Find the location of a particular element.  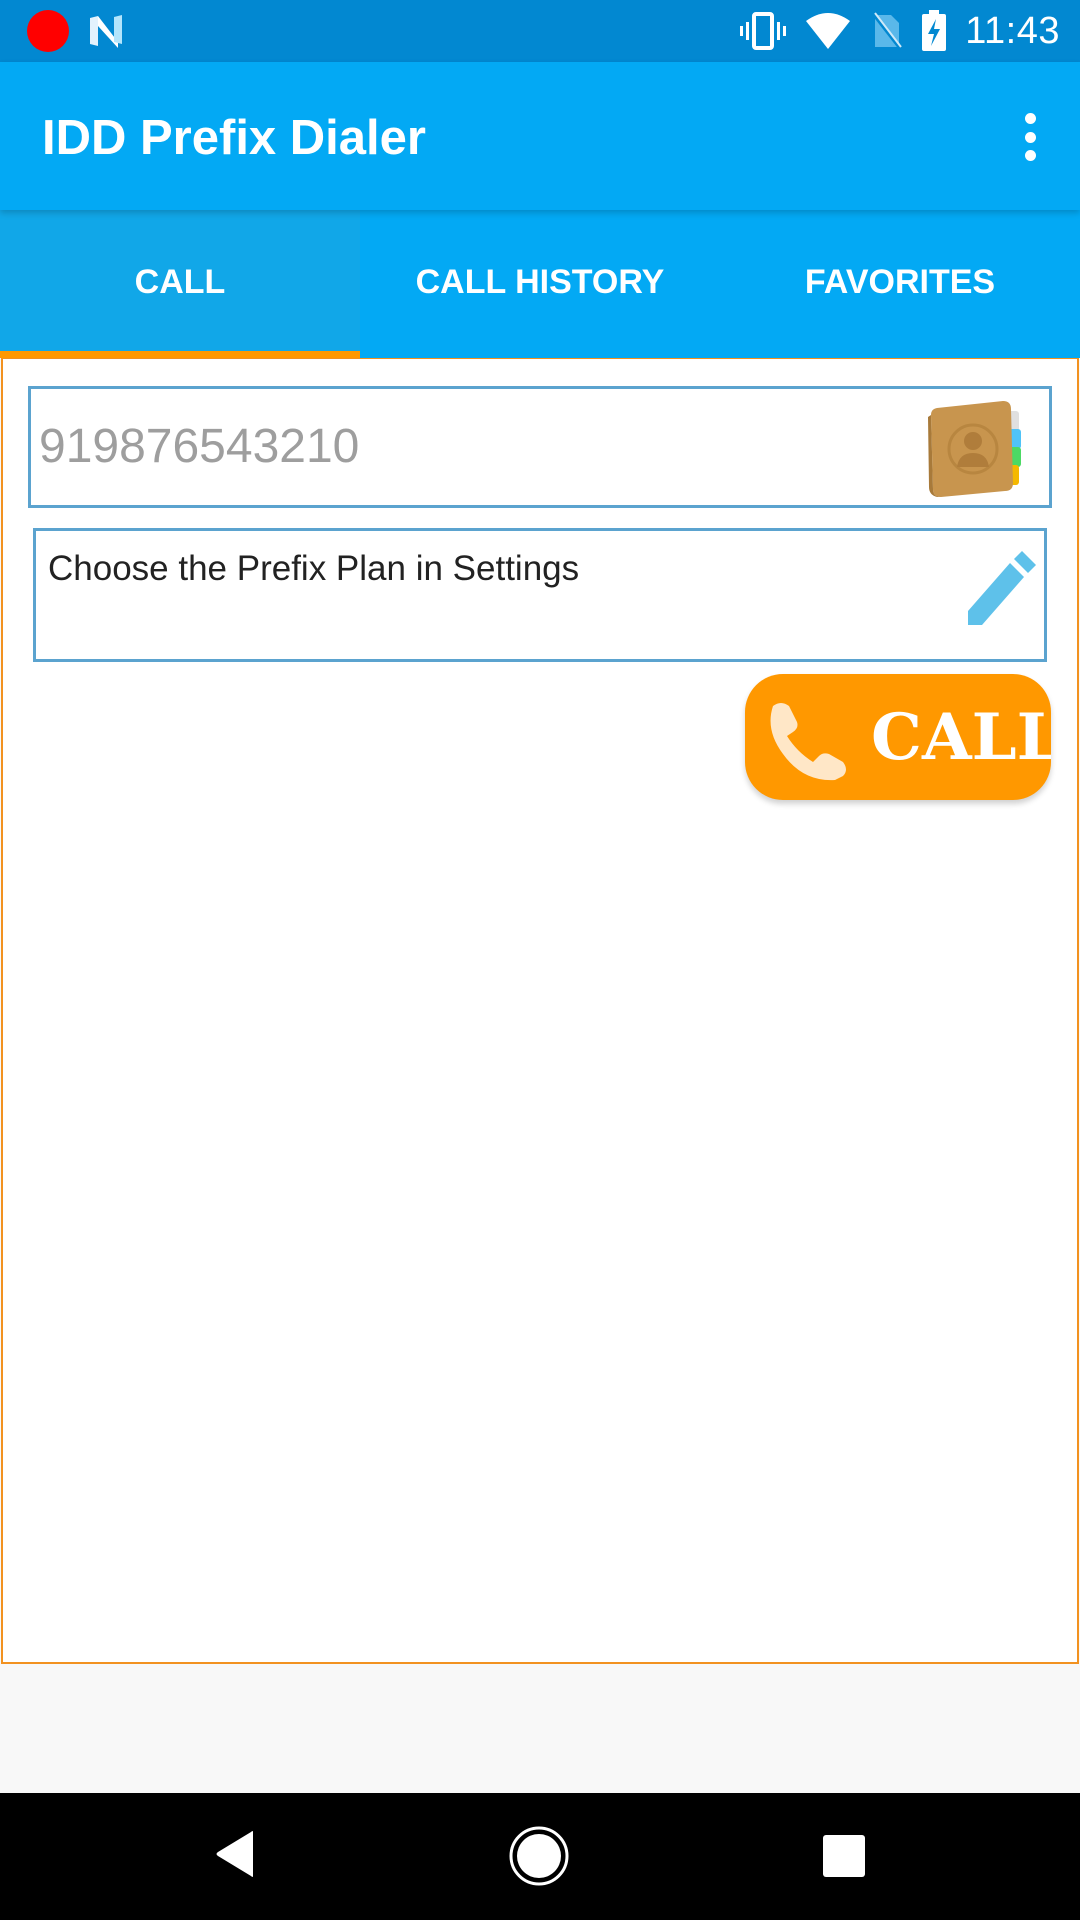

tab-call-history: CALL HISTORY is located at coordinates (540, 282).